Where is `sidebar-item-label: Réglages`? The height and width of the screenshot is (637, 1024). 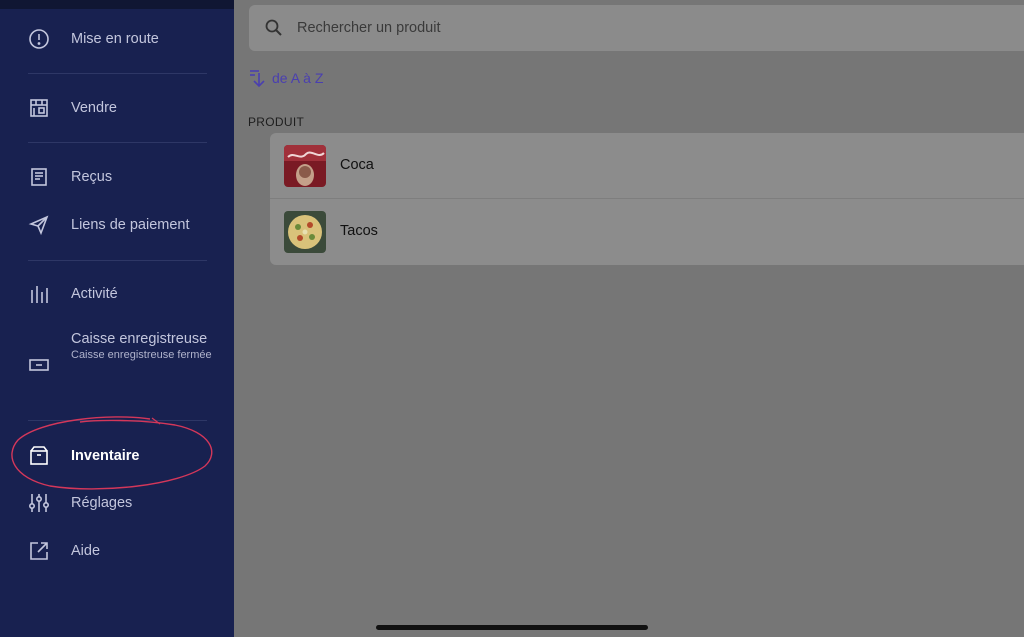 sidebar-item-label: Réglages is located at coordinates (102, 503).